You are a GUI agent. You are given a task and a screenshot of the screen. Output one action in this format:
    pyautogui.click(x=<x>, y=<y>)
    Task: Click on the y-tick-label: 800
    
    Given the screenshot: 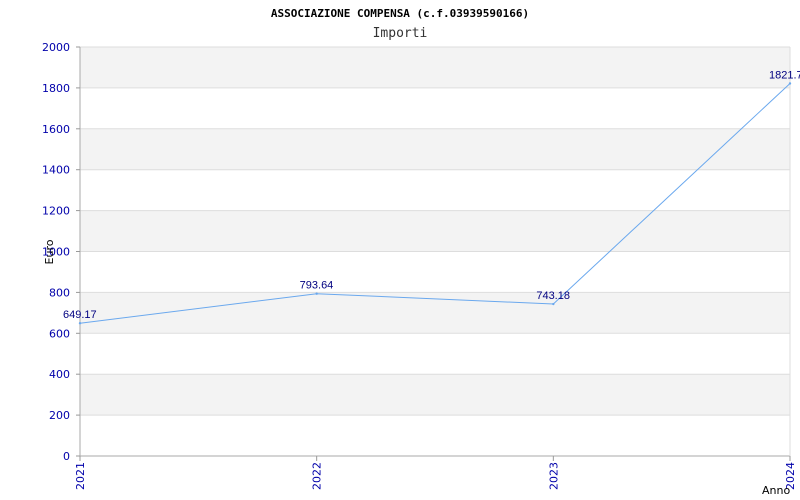 What is the action you would take?
    pyautogui.click(x=59, y=292)
    